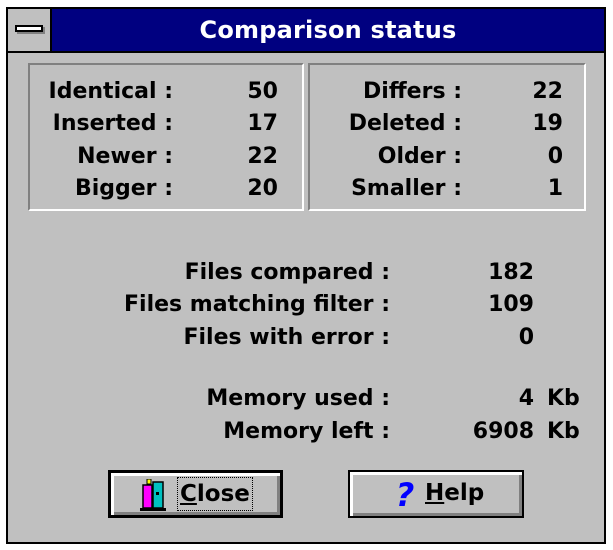 The height and width of the screenshot is (550, 613). Describe the element at coordinates (125, 156) in the screenshot. I see `stat-label: Newer :` at that location.